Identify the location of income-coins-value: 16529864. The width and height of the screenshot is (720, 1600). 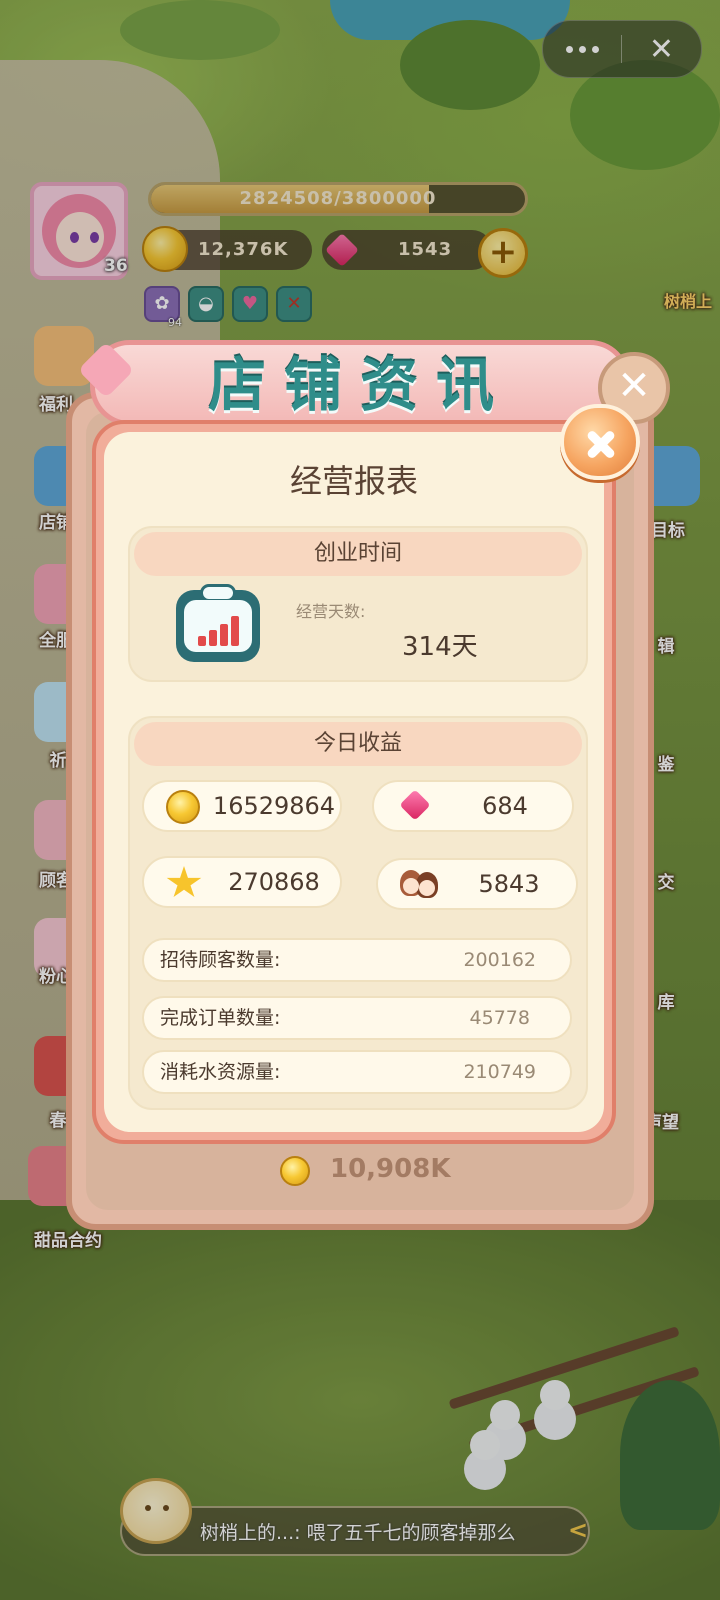
(274, 806).